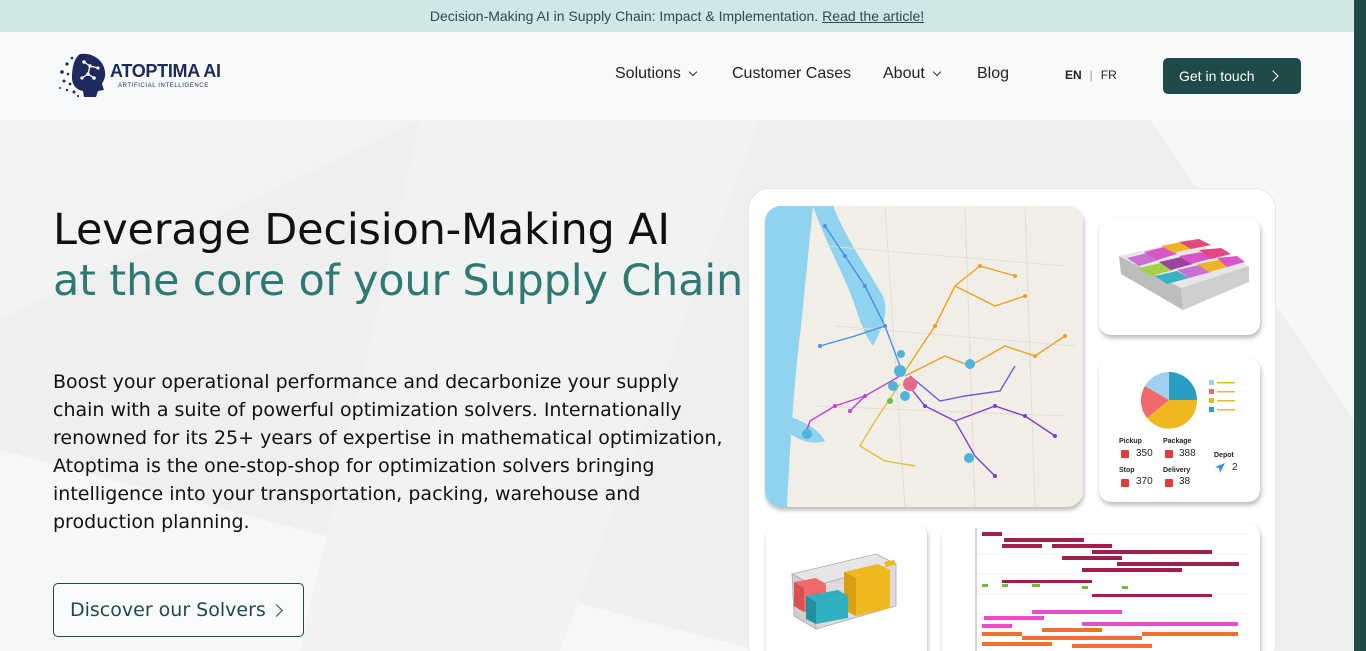 Image resolution: width=1366 pixels, height=651 pixels. What do you see at coordinates (1360, 325) in the screenshot?
I see `scrollbar-strip` at bounding box center [1360, 325].